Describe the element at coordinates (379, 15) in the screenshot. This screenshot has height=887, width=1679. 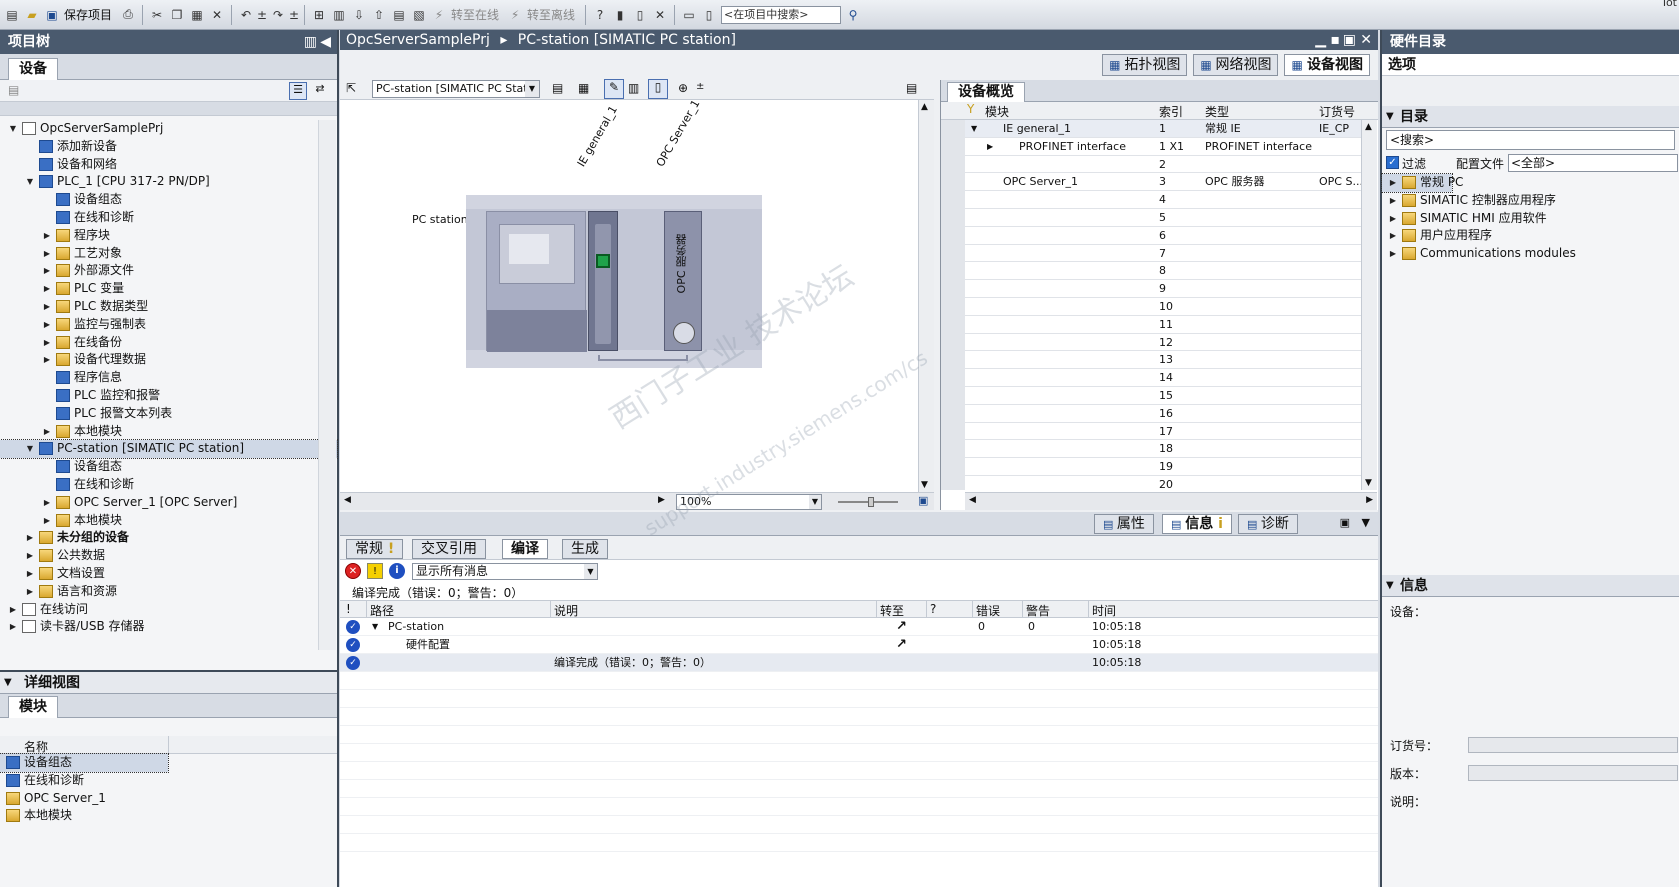
I see `upload-icon: ⇧` at that location.